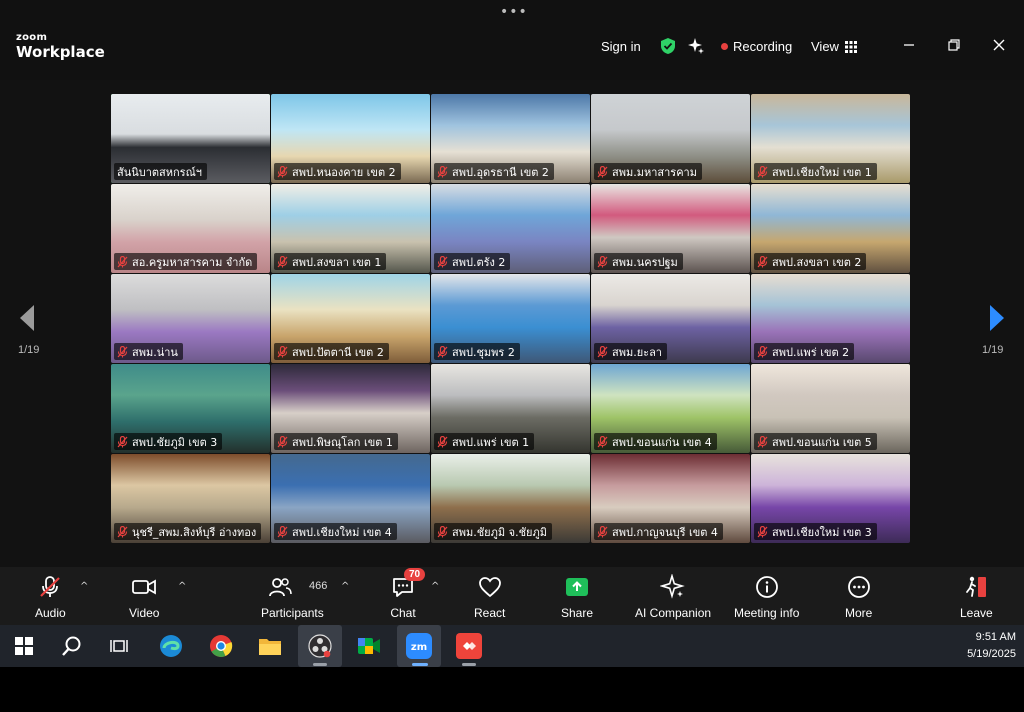 This screenshot has width=1024, height=712. Describe the element at coordinates (60, 52) in the screenshot. I see `logo-main-text: Workplace` at that location.